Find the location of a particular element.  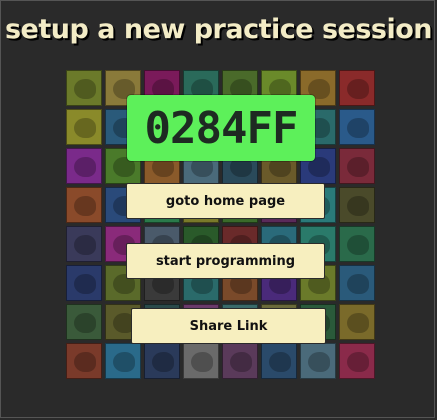

session-code: 0284FF is located at coordinates (221, 128).